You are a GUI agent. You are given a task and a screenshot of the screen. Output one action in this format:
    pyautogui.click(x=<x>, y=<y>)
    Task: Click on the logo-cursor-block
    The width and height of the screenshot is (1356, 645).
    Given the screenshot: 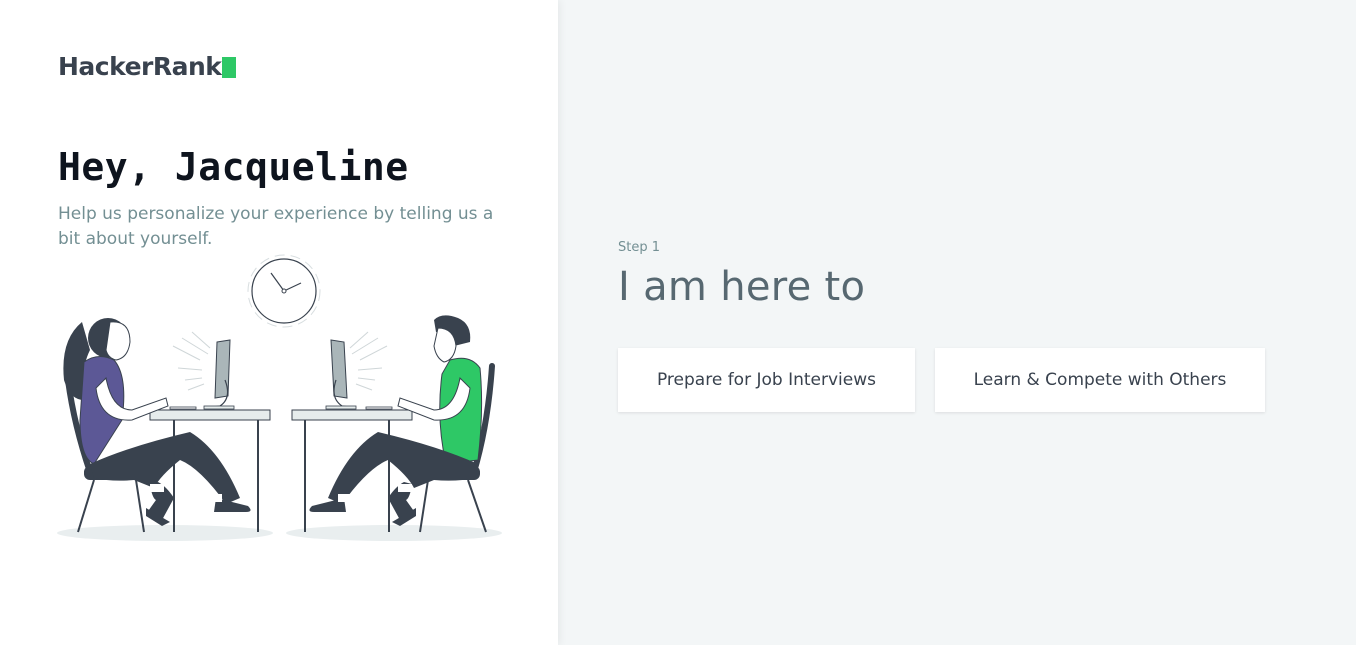 What is the action you would take?
    pyautogui.click(x=229, y=67)
    